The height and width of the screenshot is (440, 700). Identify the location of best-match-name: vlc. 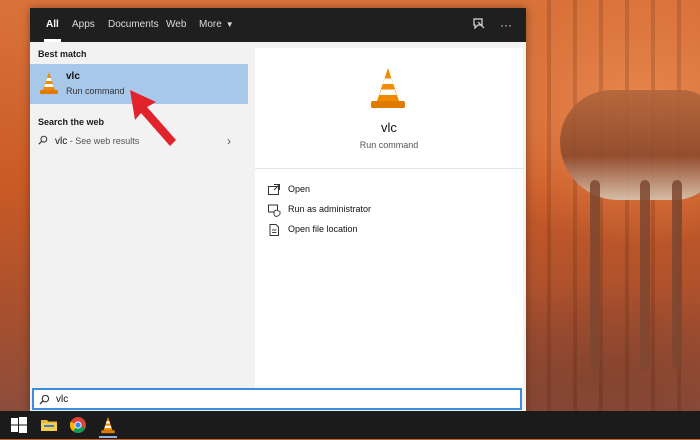
(73, 76).